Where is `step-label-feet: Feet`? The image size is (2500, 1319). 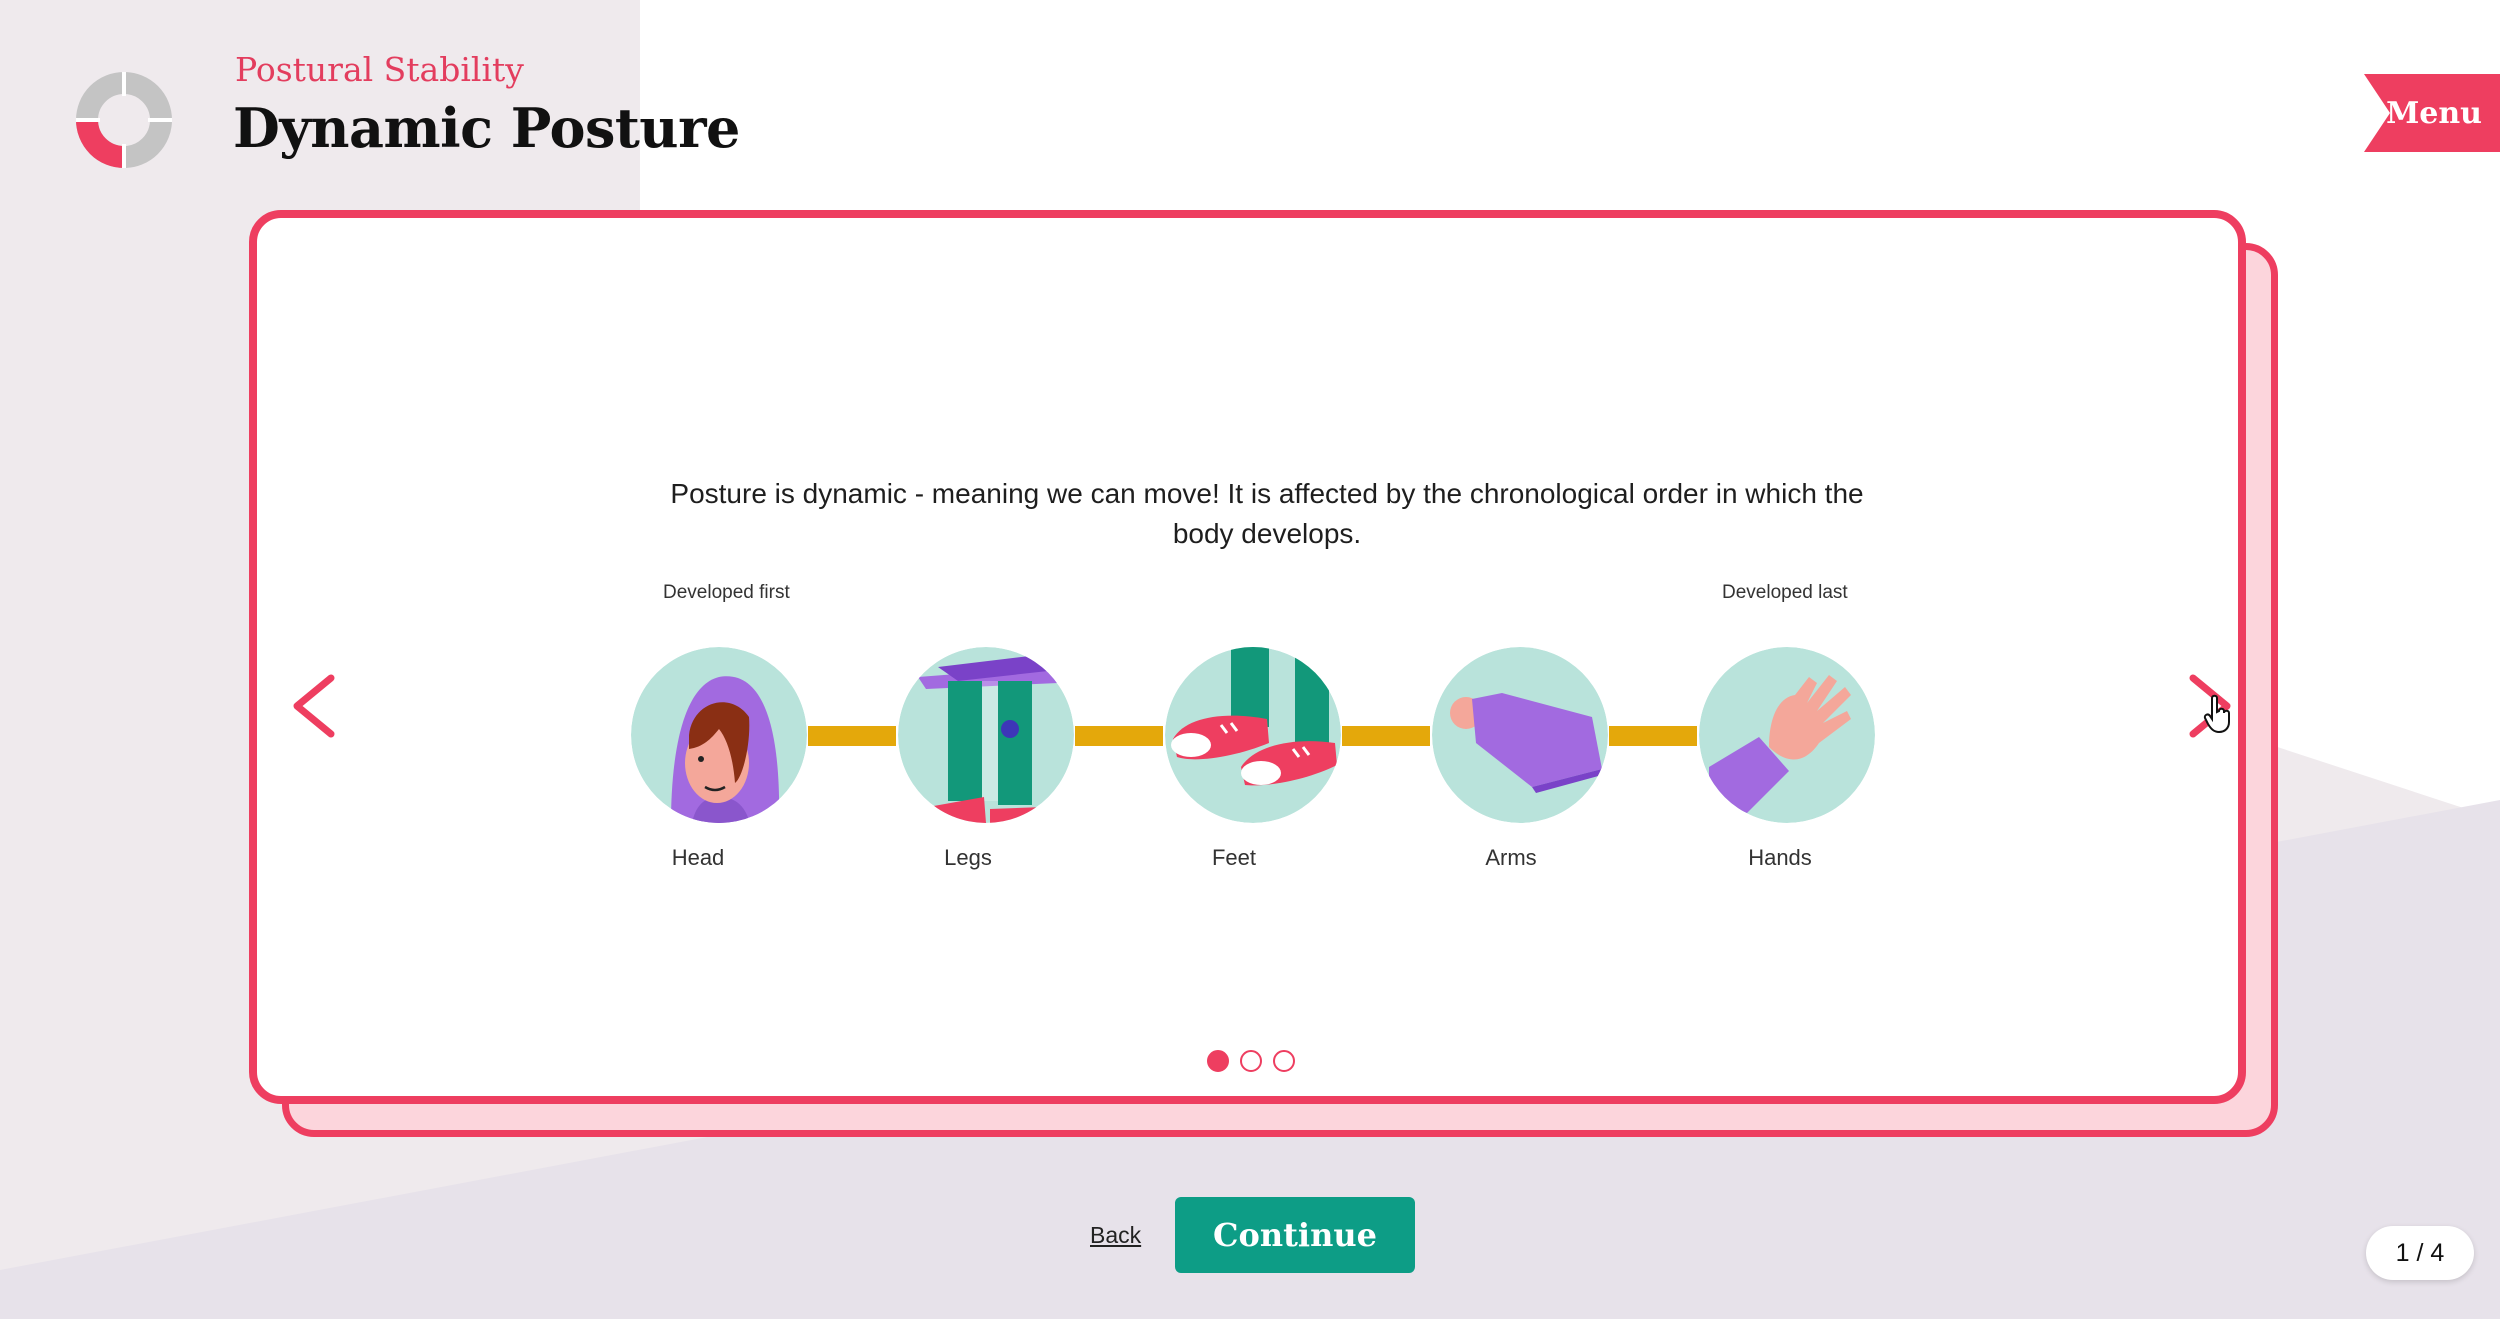
step-label-feet: Feet is located at coordinates (1234, 857).